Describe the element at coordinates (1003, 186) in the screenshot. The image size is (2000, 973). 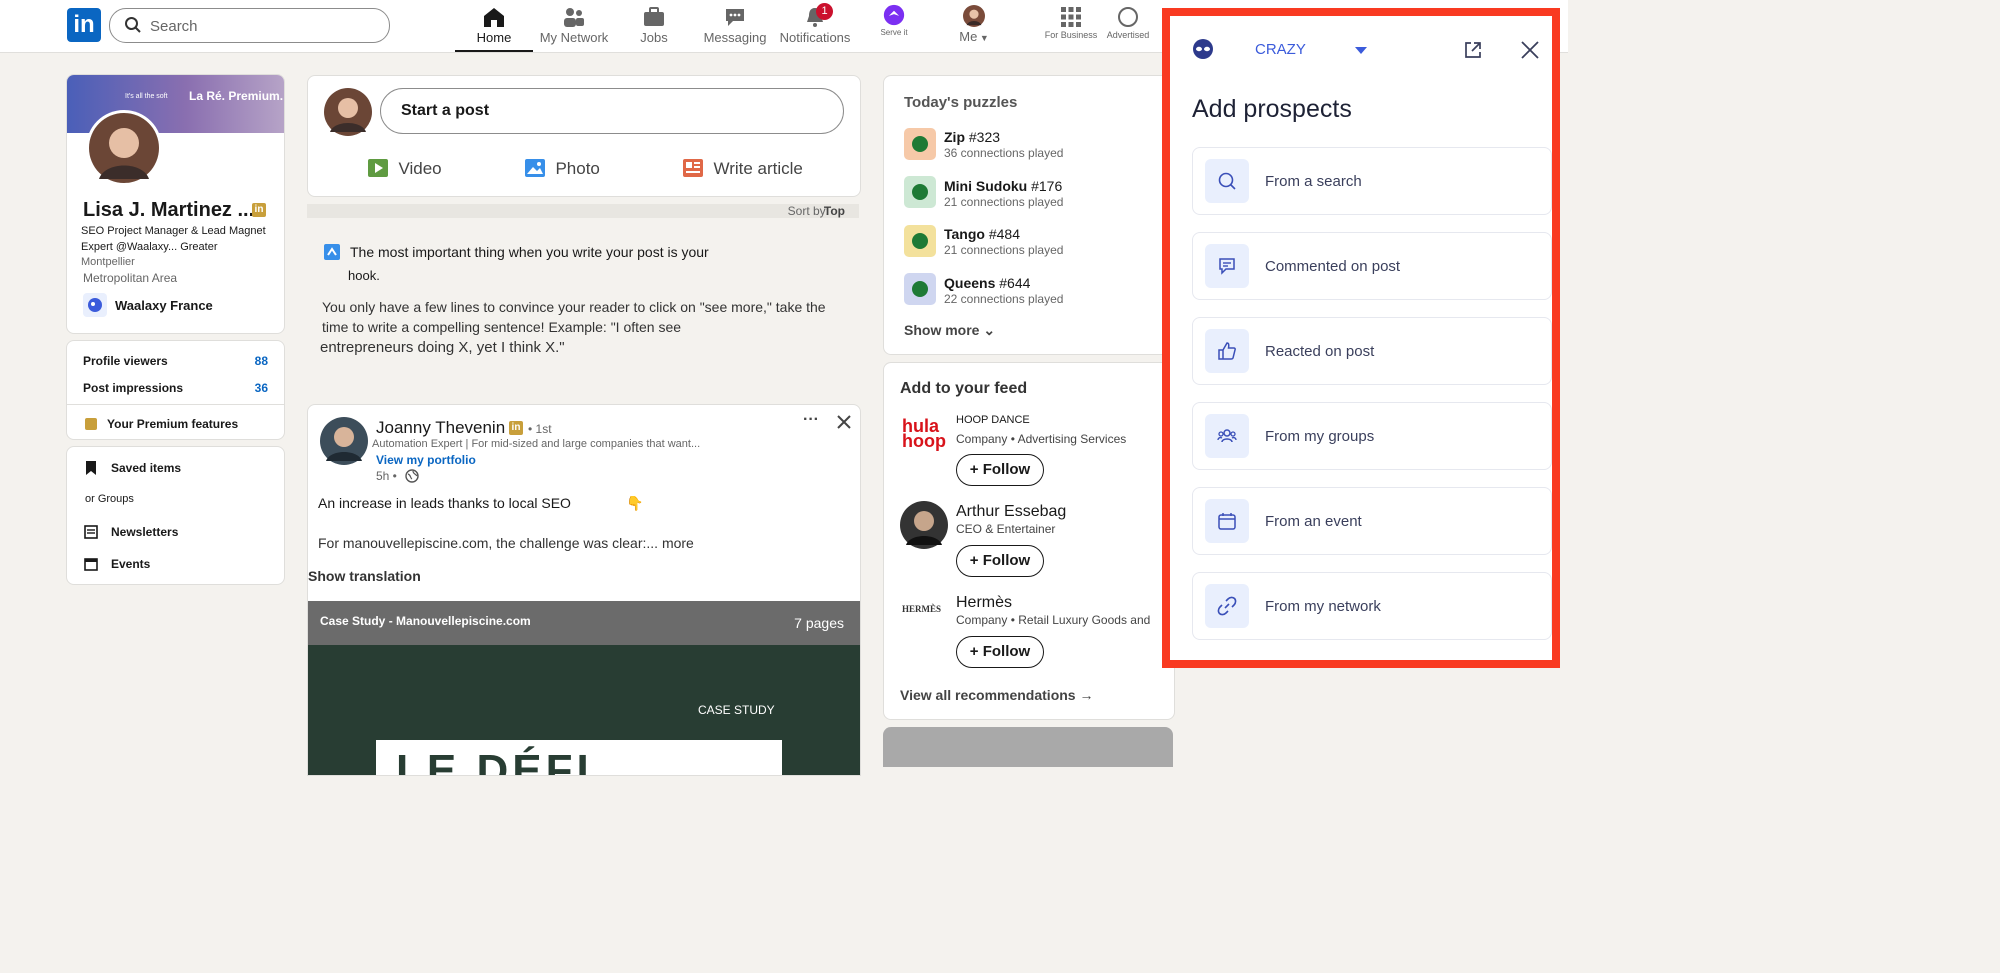
I see `puzzle-mini-sudoku: Mini Sudoku #176` at that location.